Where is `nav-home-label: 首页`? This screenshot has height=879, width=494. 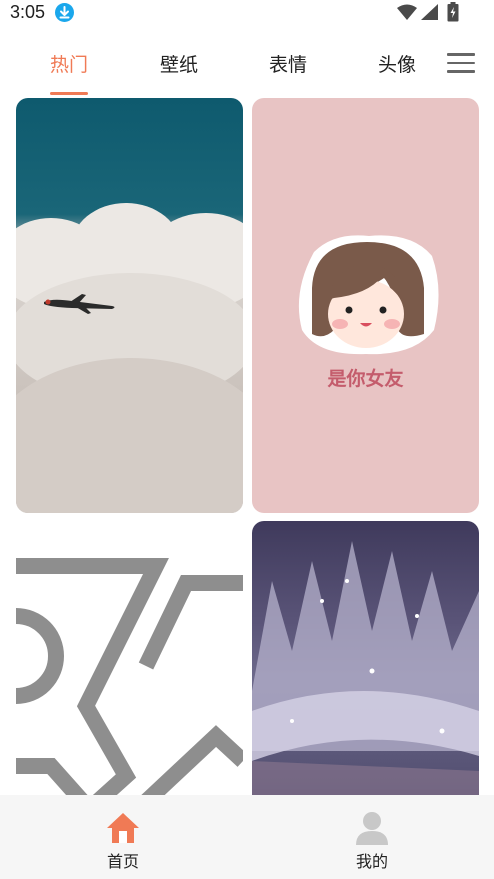 nav-home-label: 首页 is located at coordinates (122, 861).